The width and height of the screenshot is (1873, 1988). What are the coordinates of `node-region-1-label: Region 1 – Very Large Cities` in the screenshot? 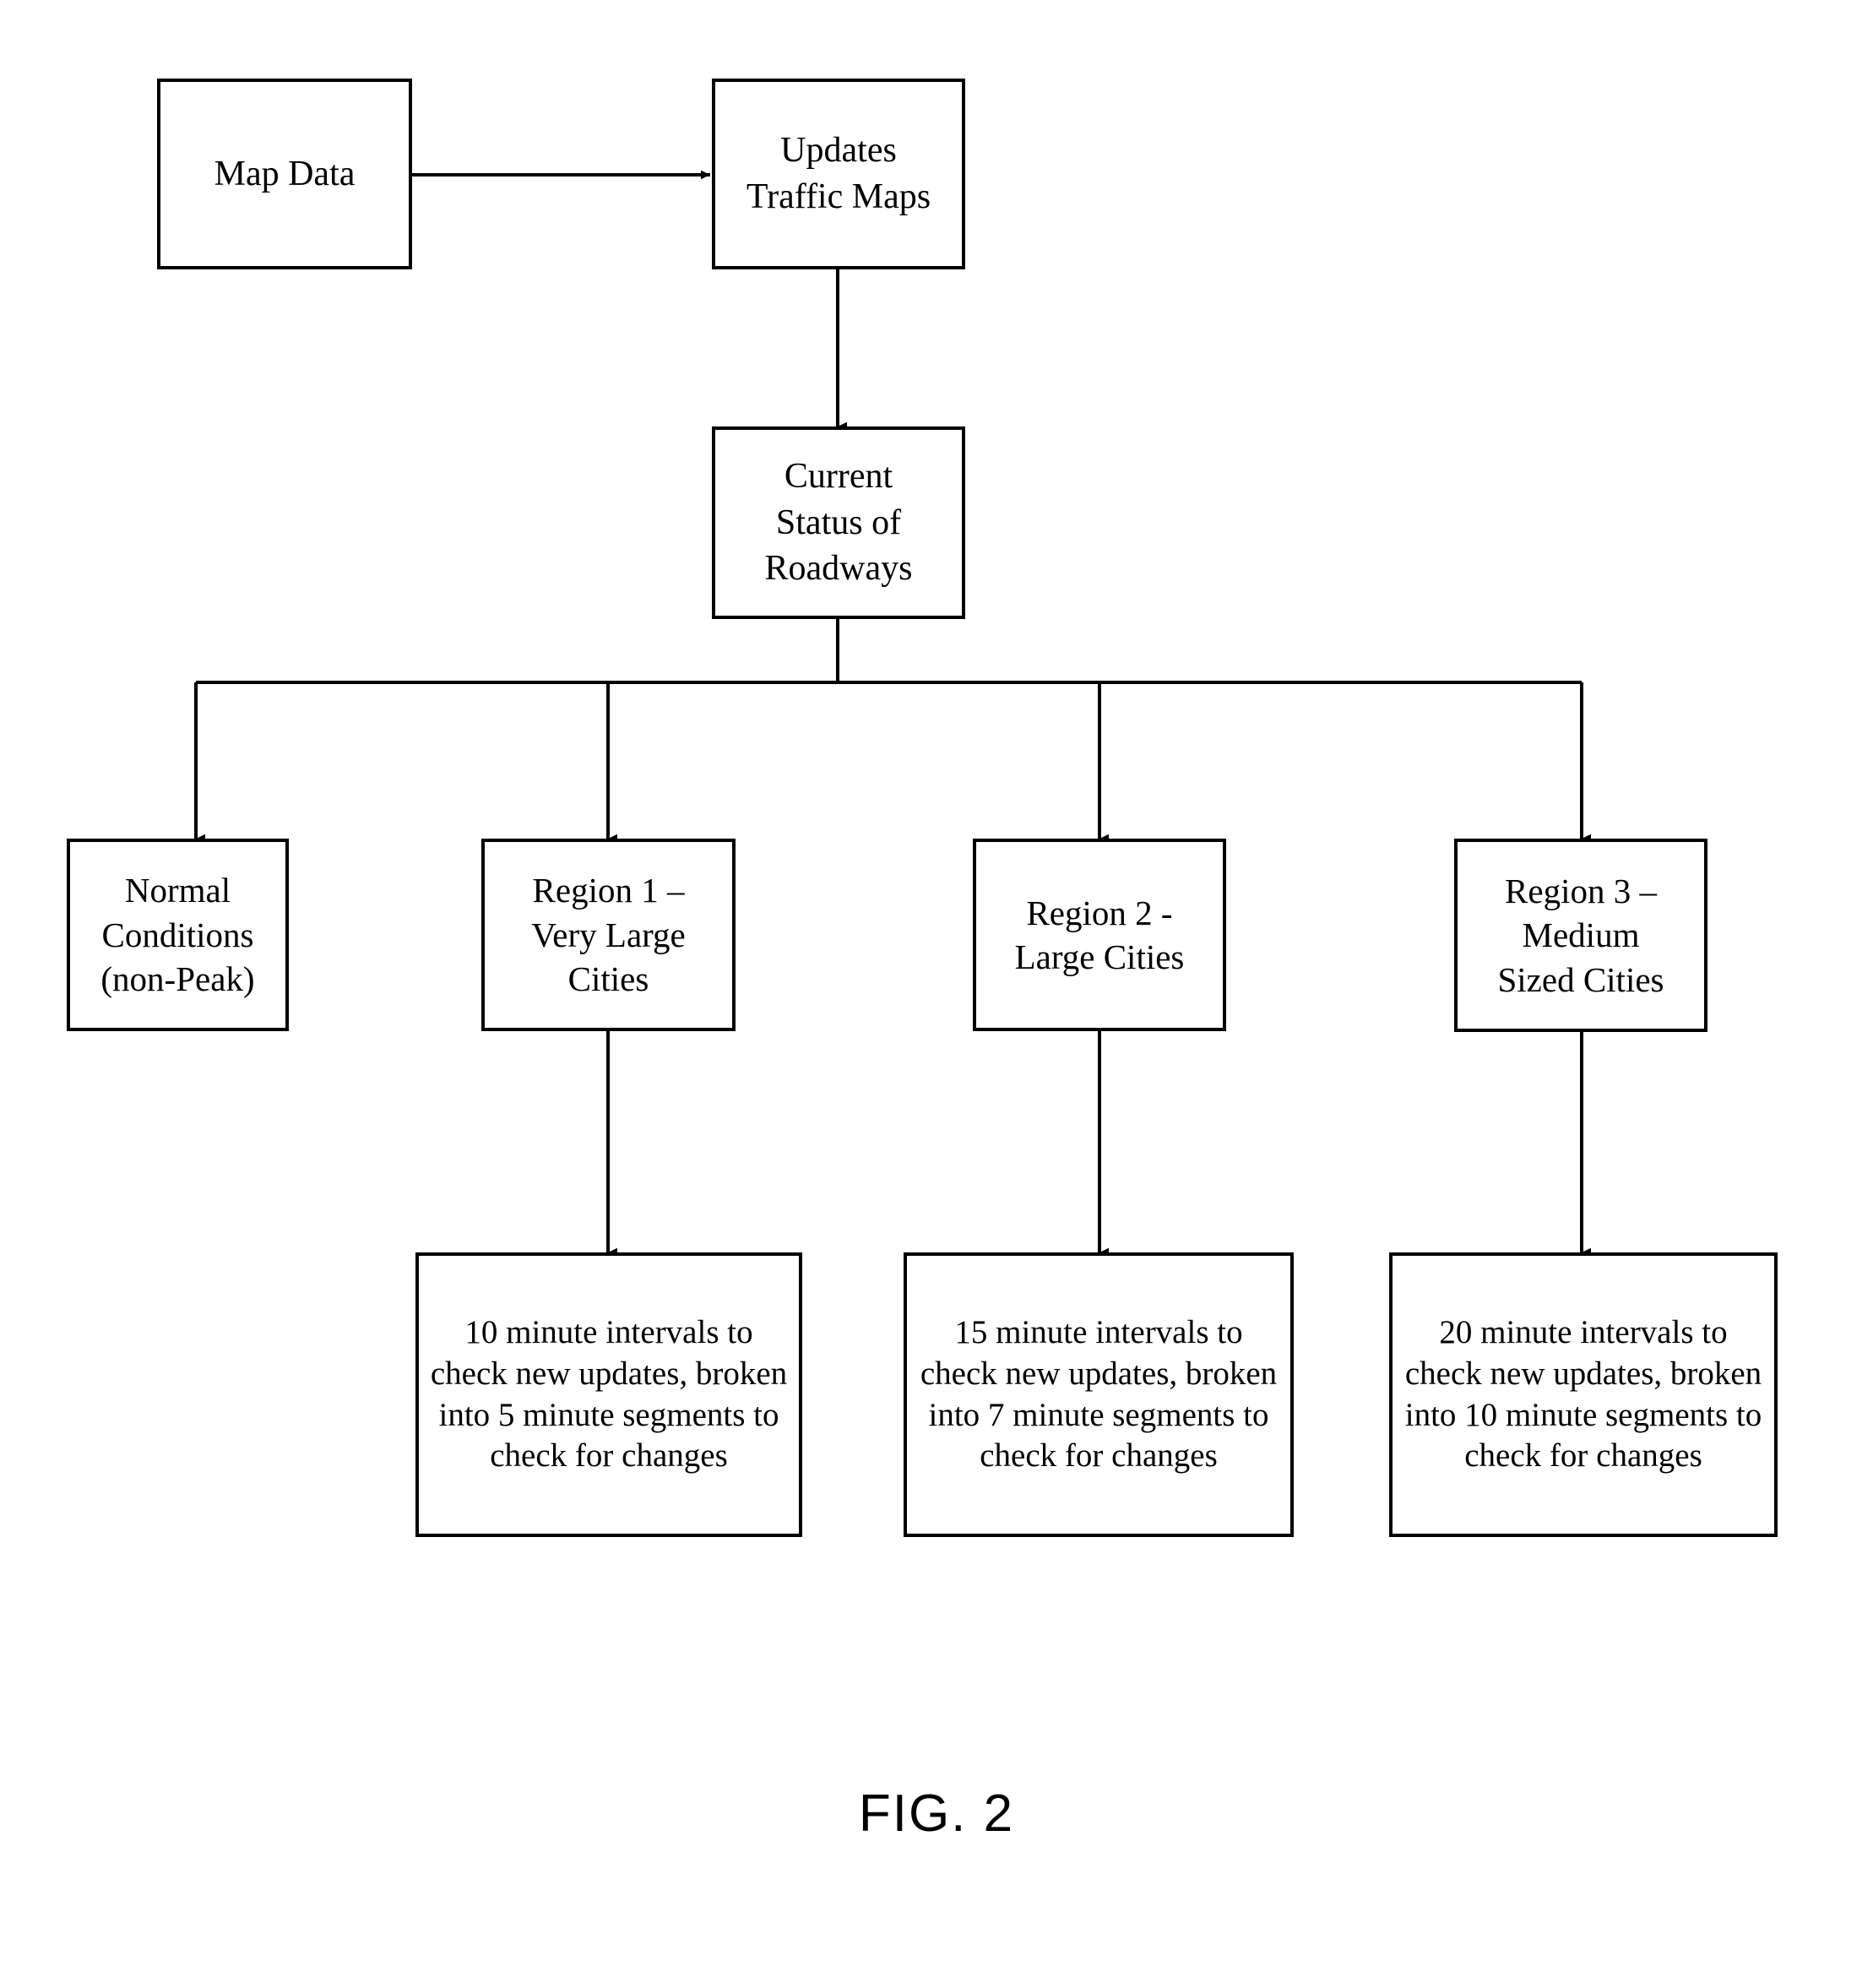 It's located at (609, 935).